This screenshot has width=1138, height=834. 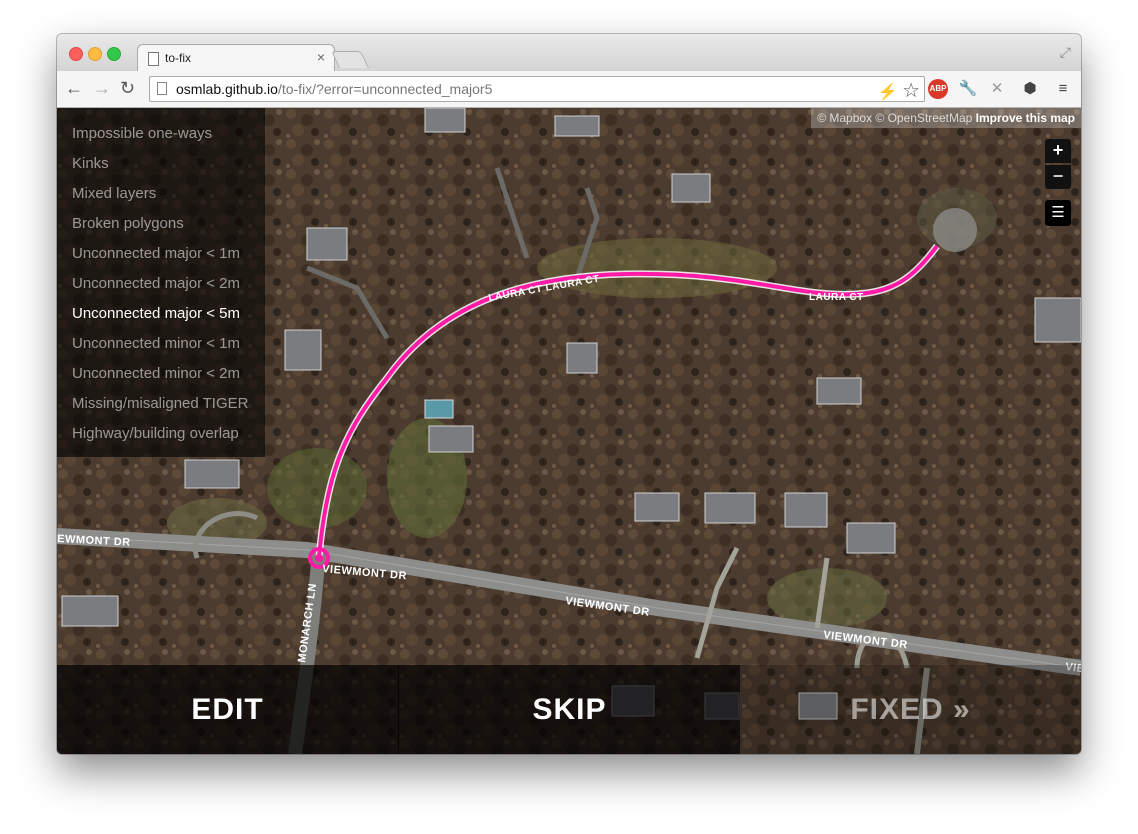 I want to click on pin-icon: ✕, so click(x=997, y=89).